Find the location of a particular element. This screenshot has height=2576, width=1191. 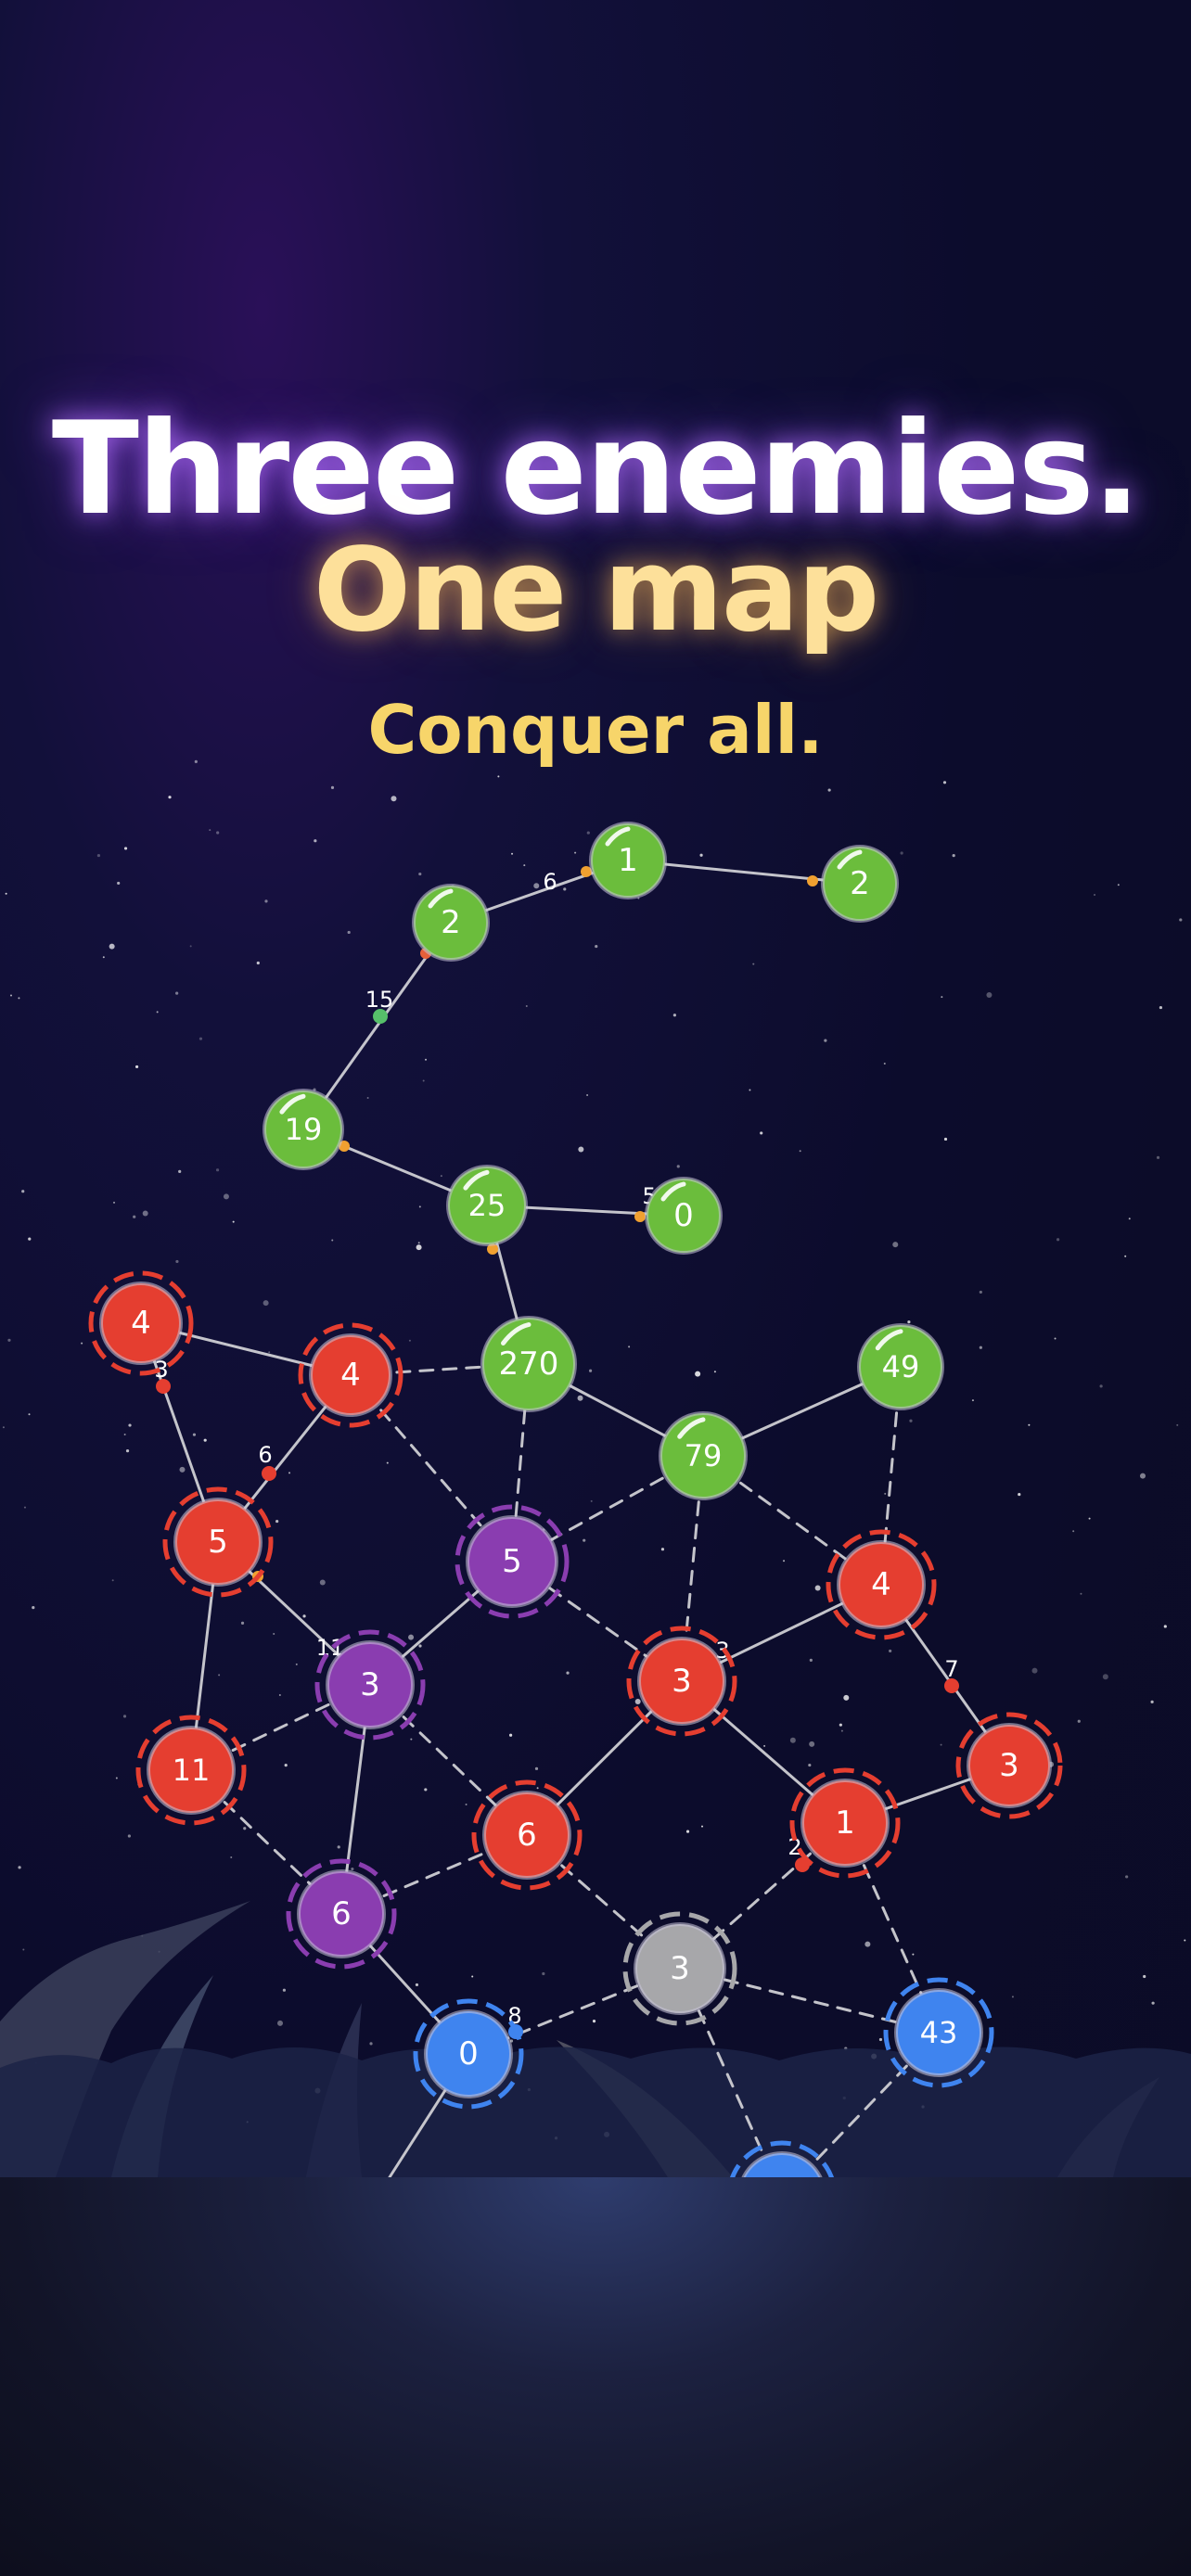

node-troop-count: 79 is located at coordinates (704, 1455).